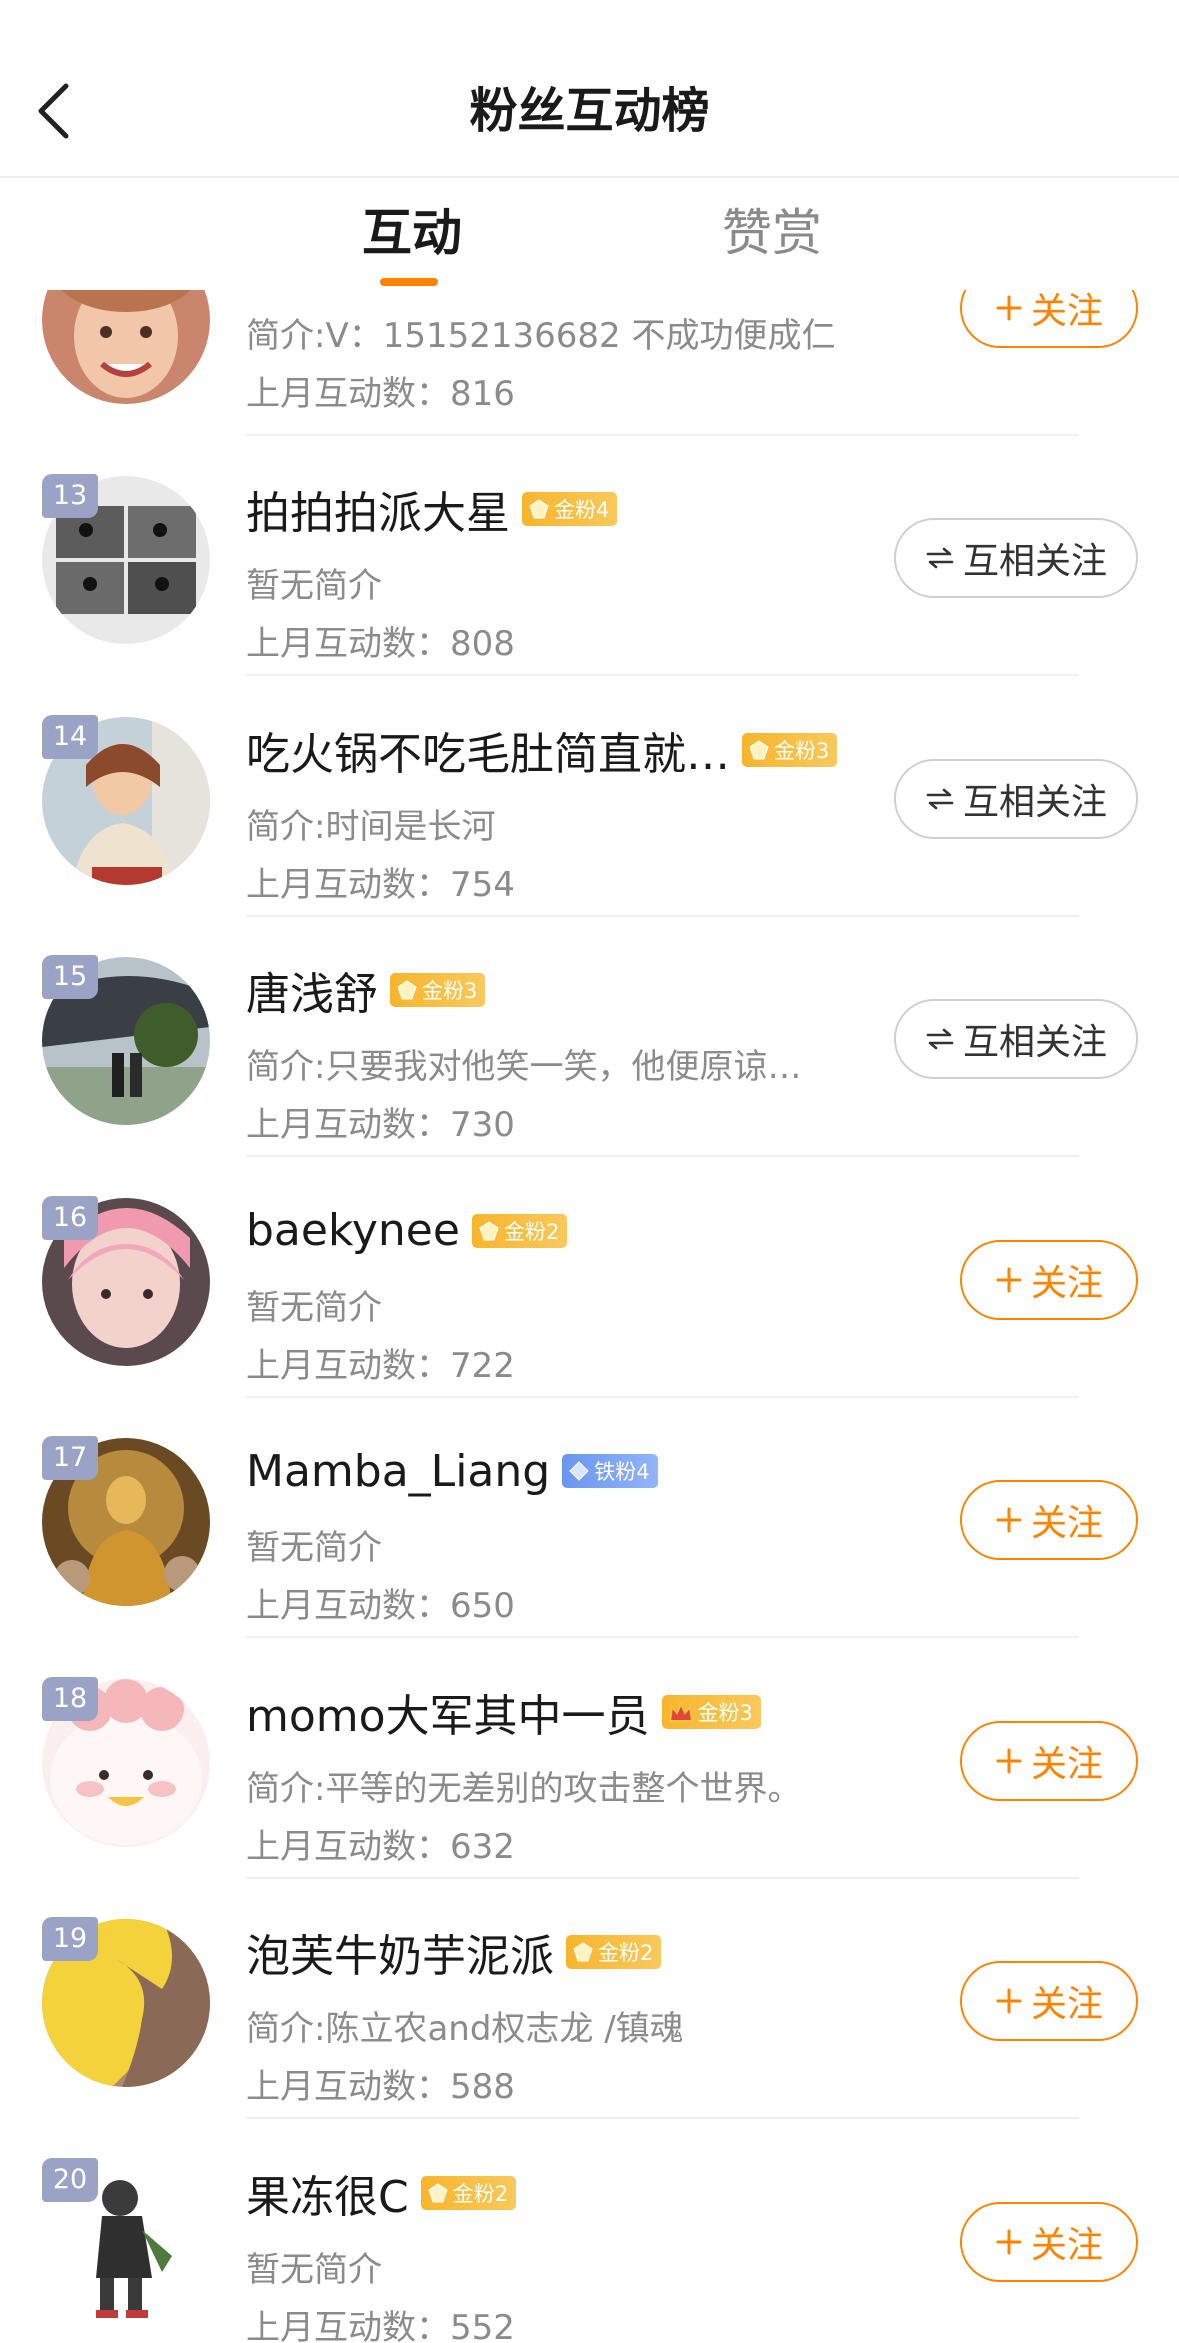 This screenshot has width=1179, height=2343. I want to click on interaction-count: 上月互动数：650, so click(380, 1606).